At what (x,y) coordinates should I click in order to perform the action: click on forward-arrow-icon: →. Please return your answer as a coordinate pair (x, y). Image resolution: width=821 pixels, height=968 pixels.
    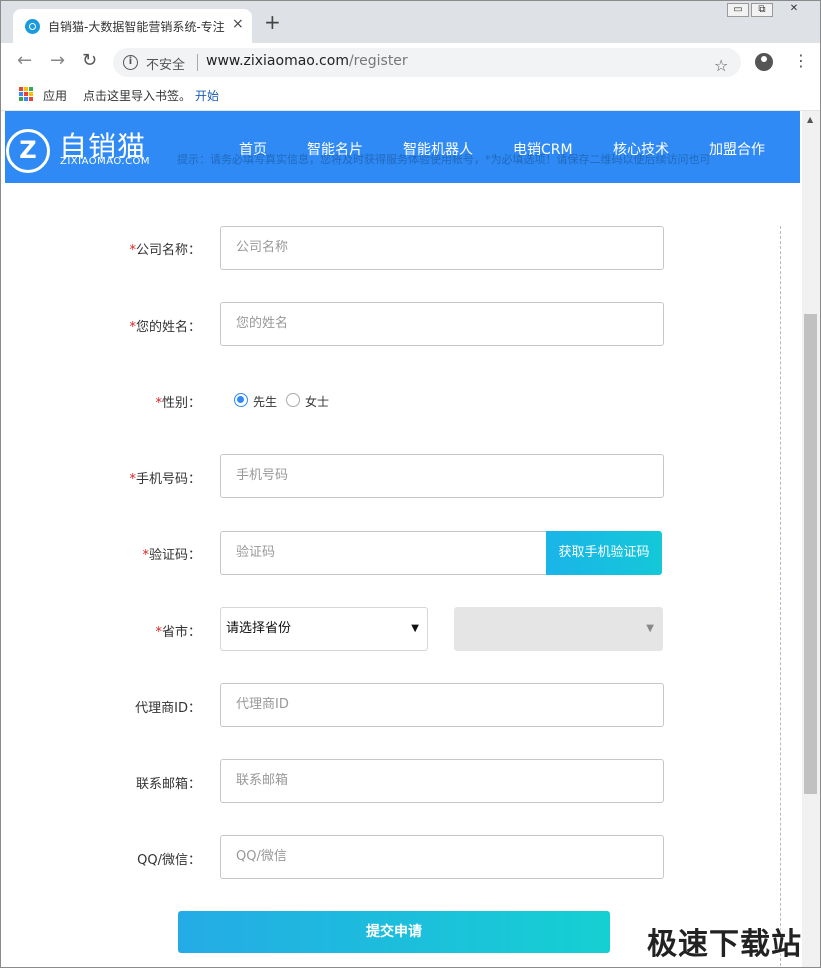
    Looking at the image, I should click on (57, 61).